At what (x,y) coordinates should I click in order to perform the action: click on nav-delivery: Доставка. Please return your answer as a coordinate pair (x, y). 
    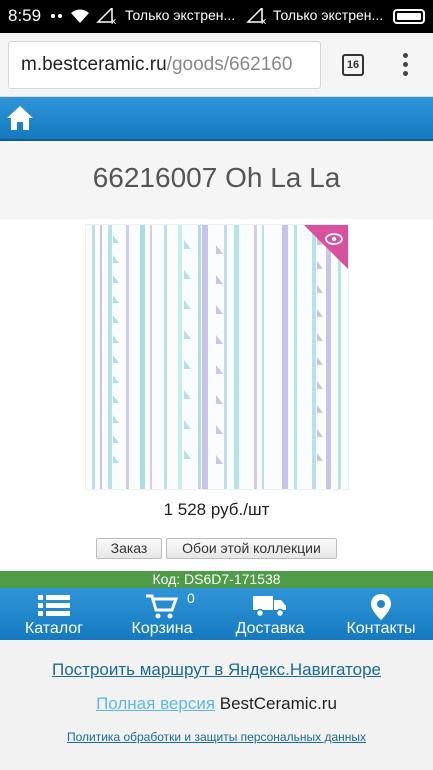
    Looking at the image, I should click on (270, 614).